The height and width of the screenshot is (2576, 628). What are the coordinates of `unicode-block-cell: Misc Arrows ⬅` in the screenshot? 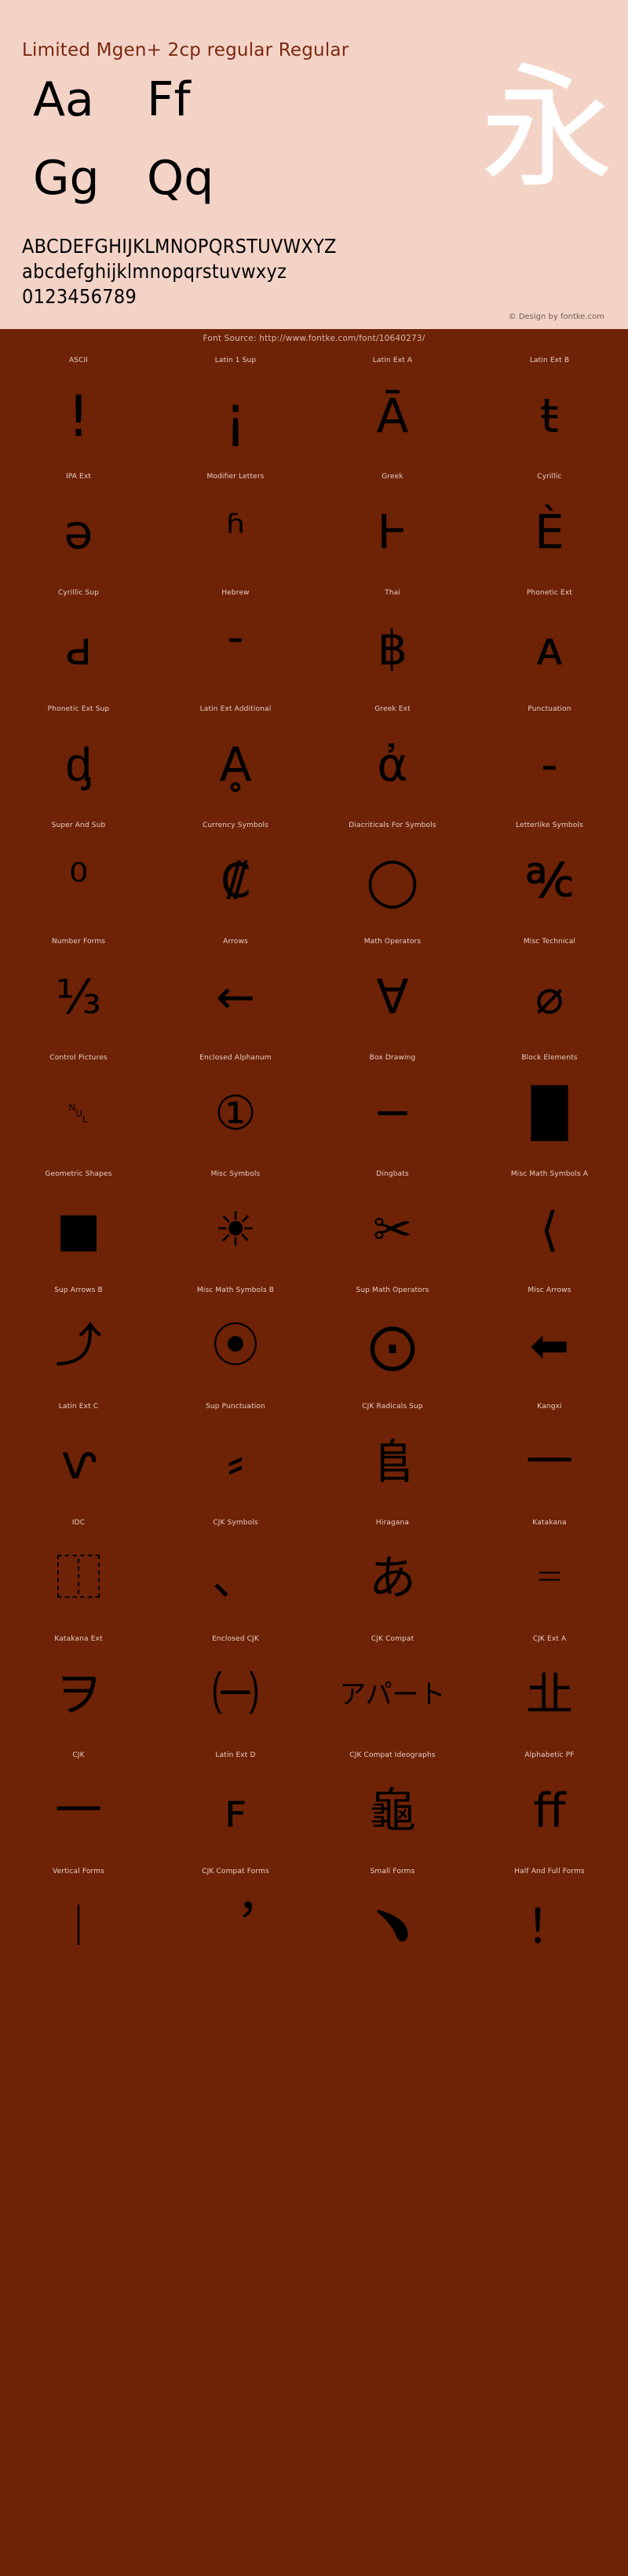 It's located at (549, 1340).